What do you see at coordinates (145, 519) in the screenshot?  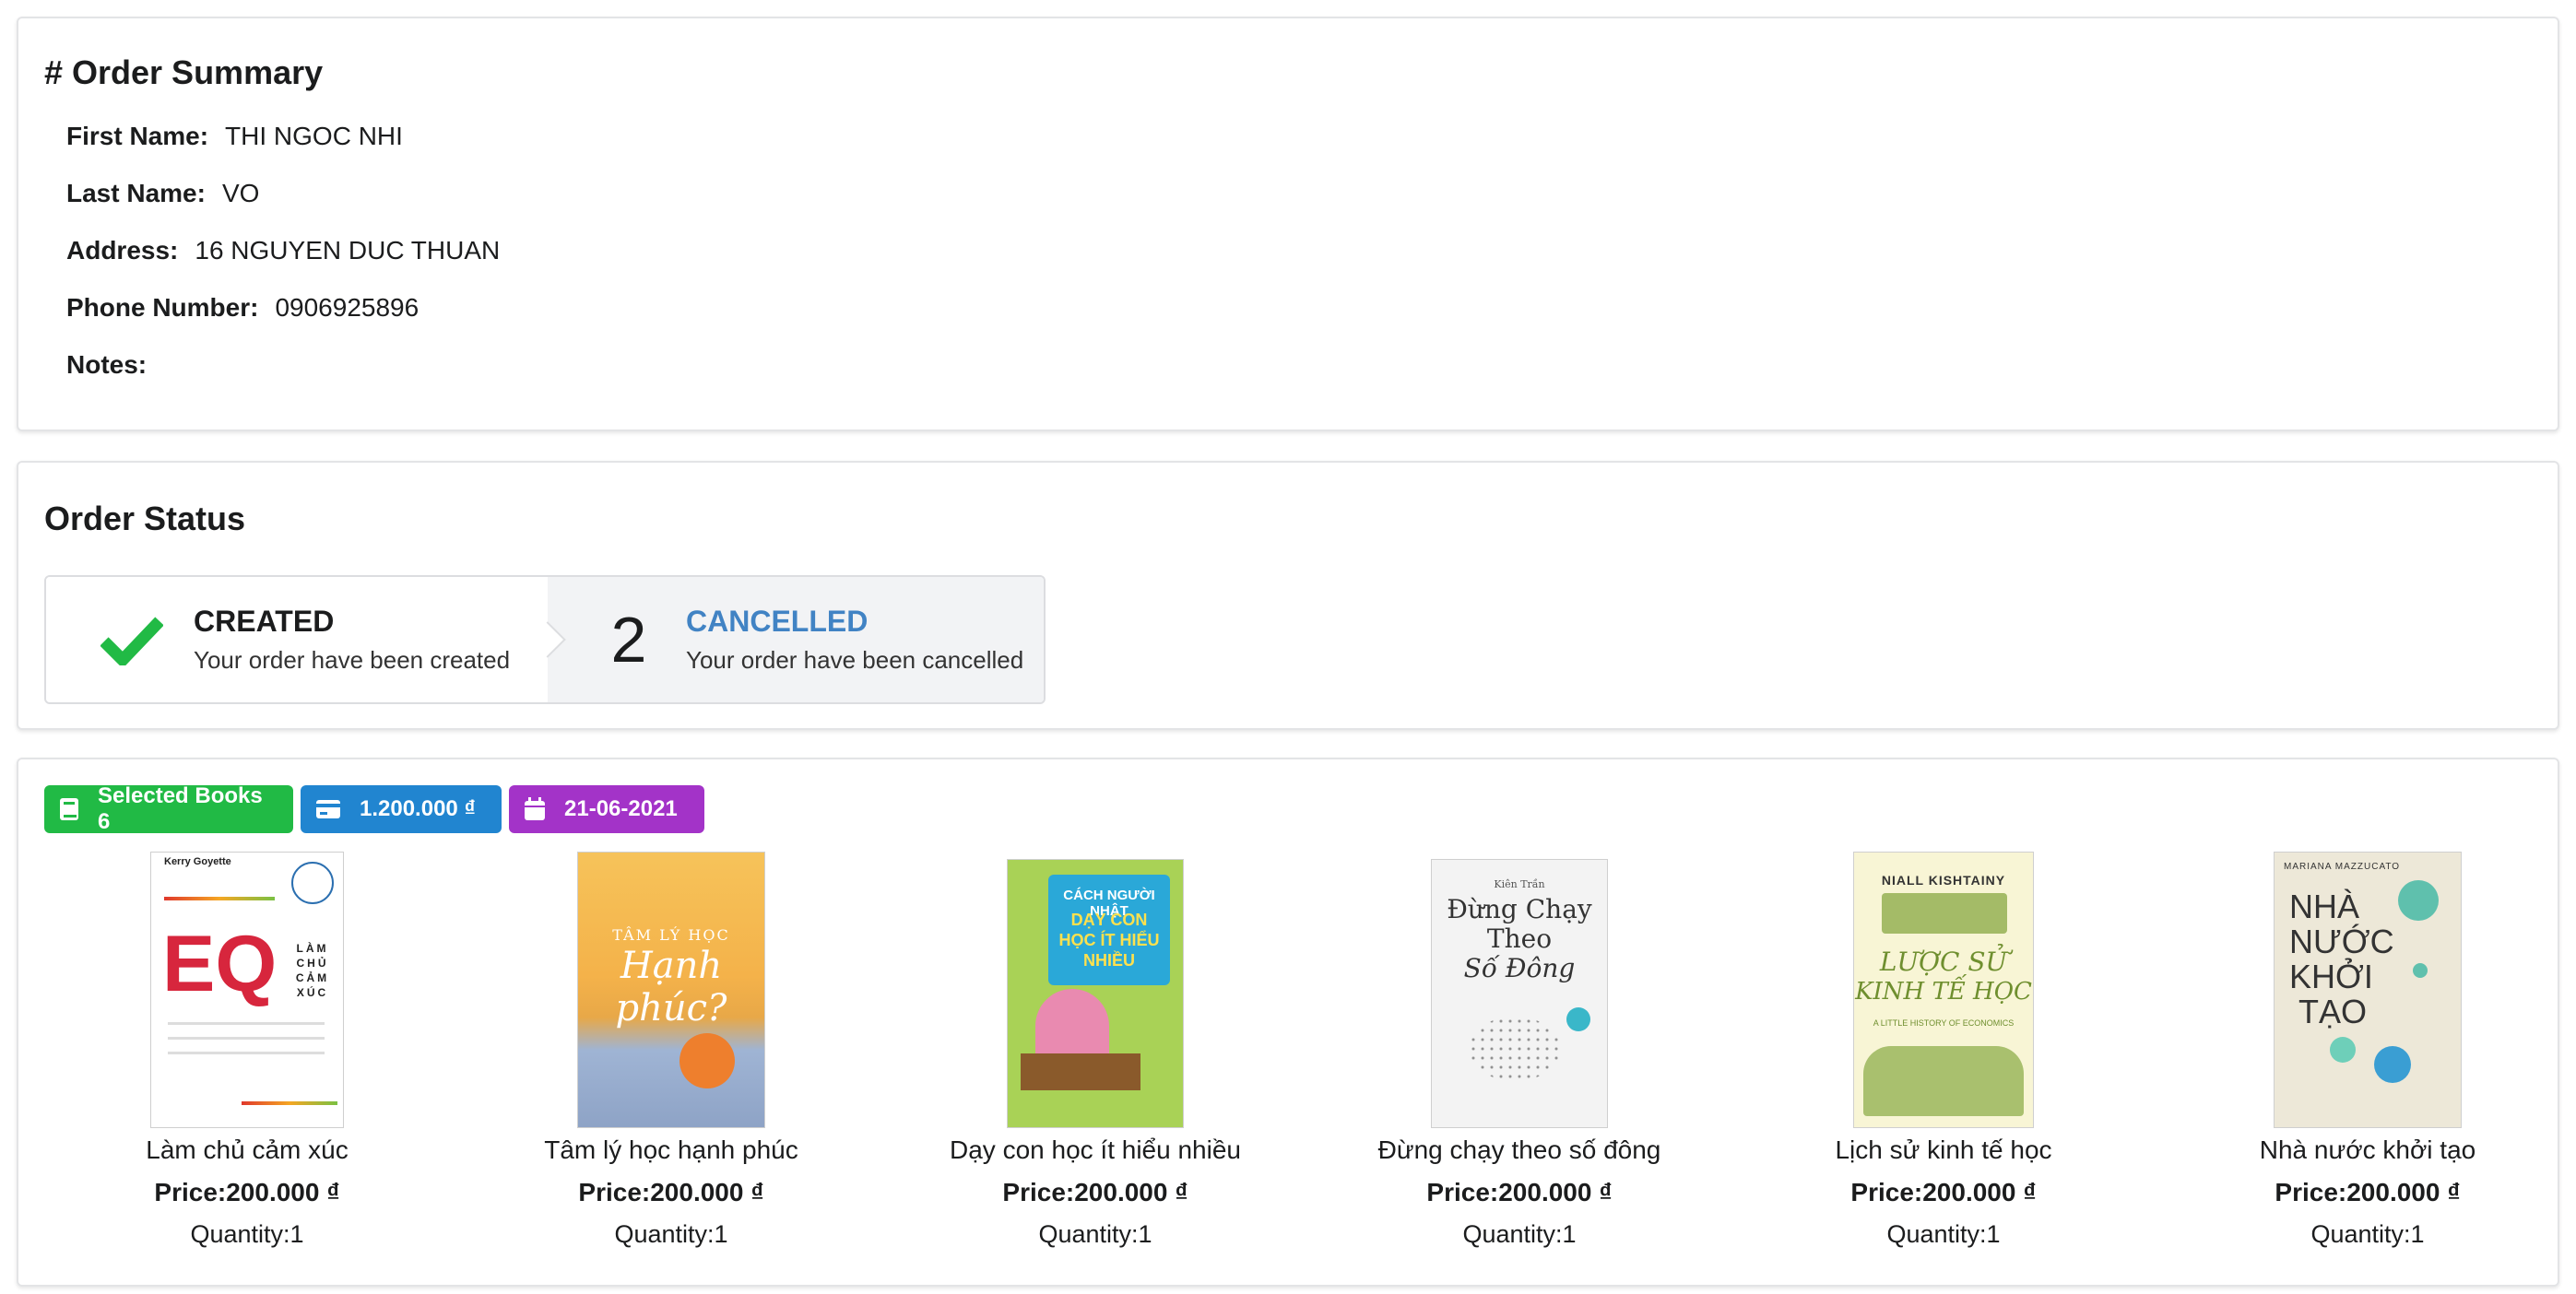 I see `order-status-title: Order Status` at bounding box center [145, 519].